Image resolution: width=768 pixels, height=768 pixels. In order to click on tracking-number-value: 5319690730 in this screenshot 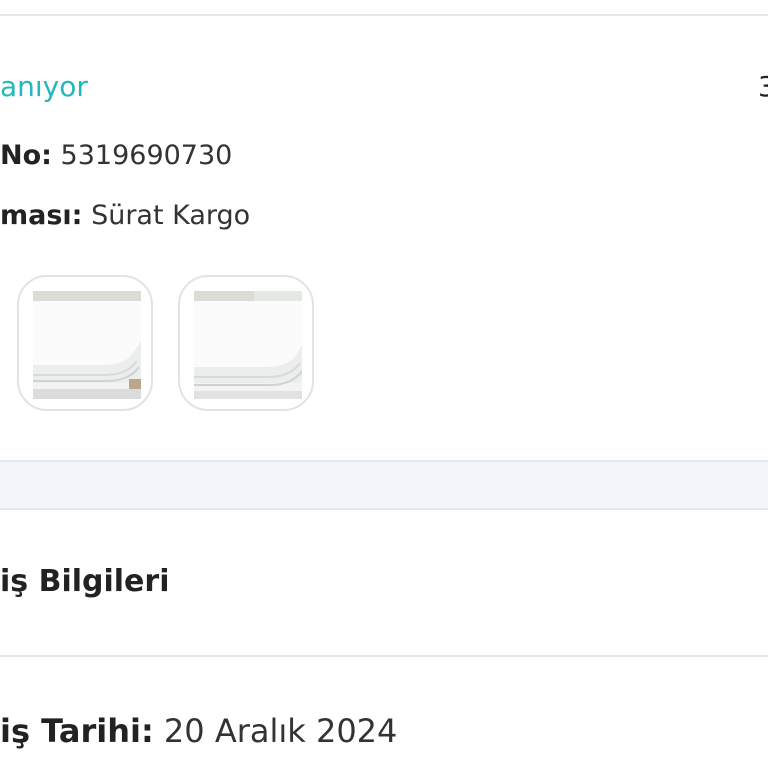, I will do `click(147, 155)`.